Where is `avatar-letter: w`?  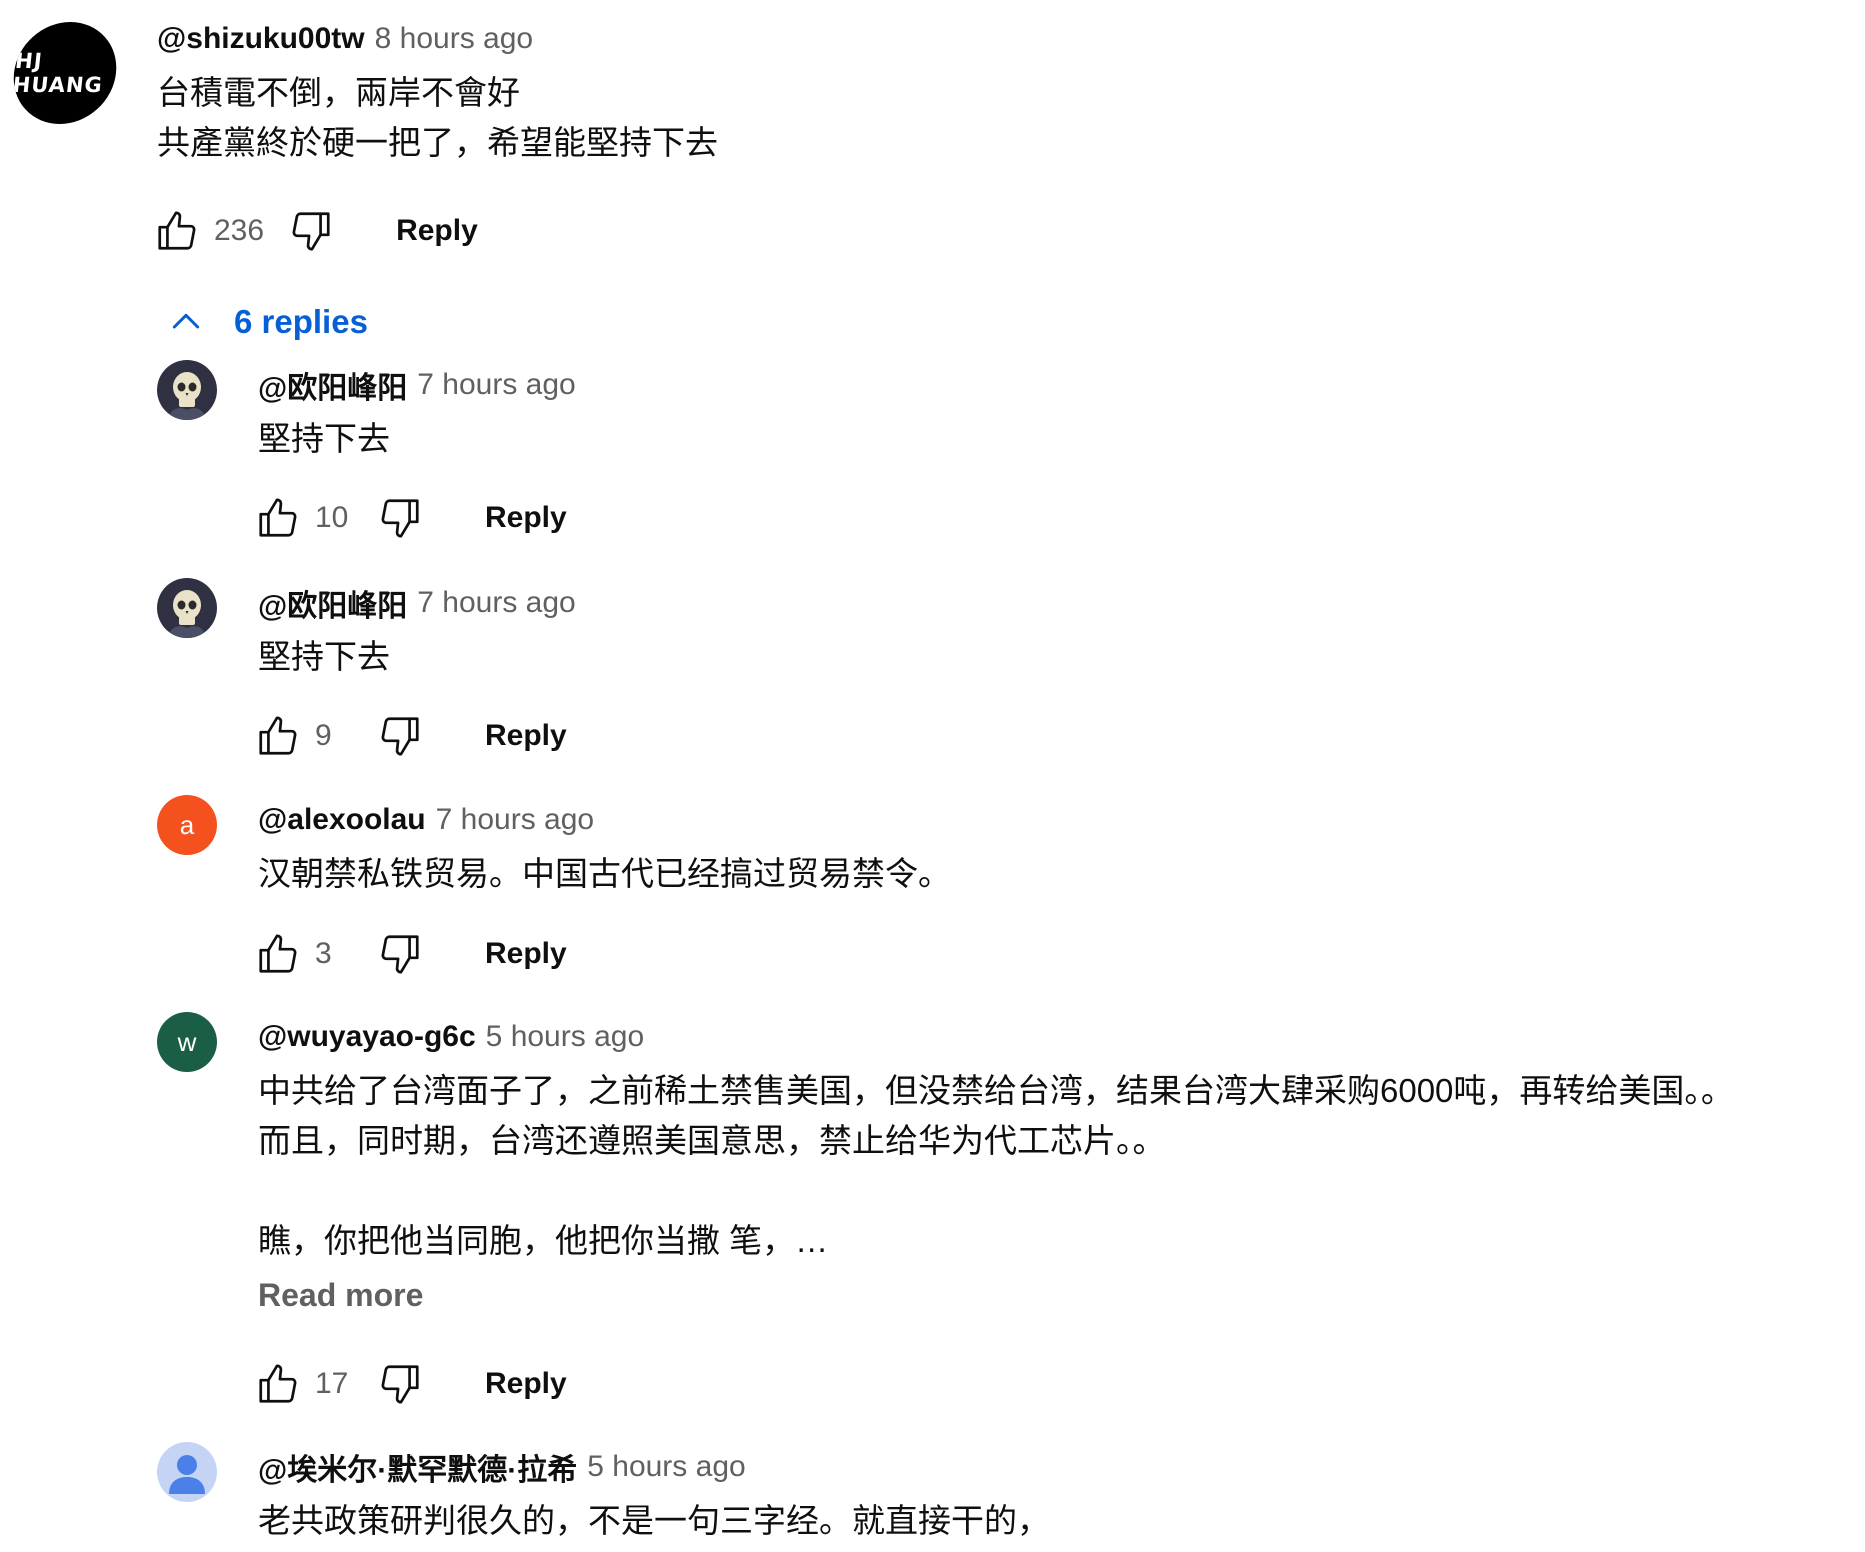 avatar-letter: w is located at coordinates (187, 1041).